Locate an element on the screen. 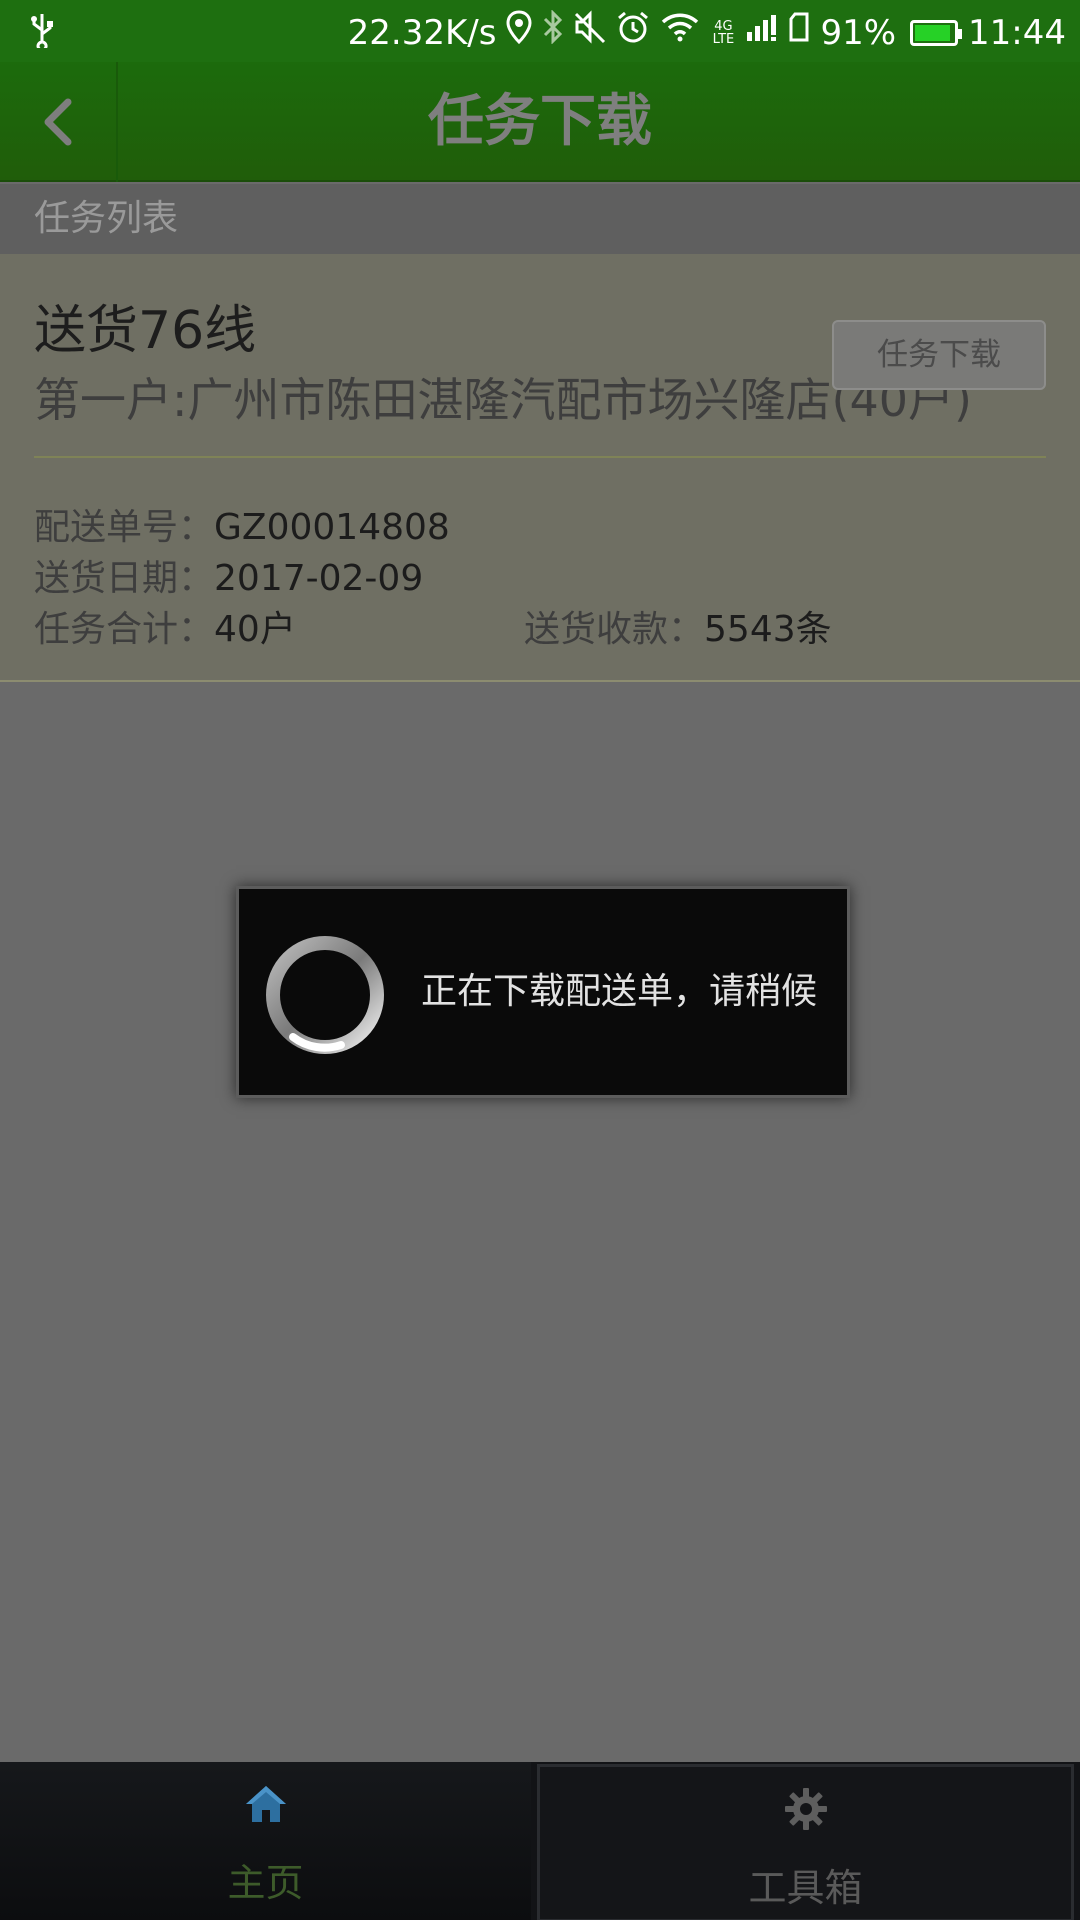 Image resolution: width=1080 pixels, height=1920 pixels. loading-dialog: 正在下载配送单，请稍候 is located at coordinates (543, 992).